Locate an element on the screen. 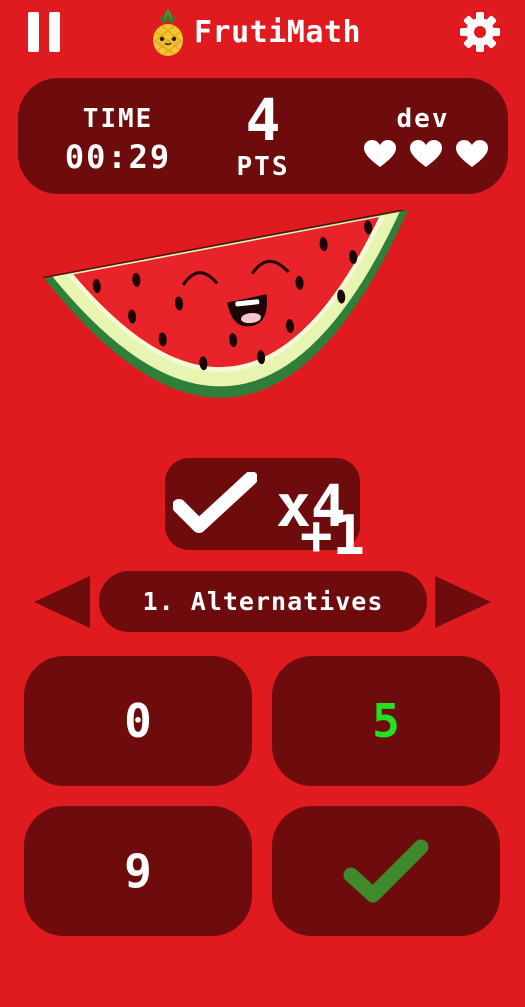  lives is located at coordinates (426, 154).